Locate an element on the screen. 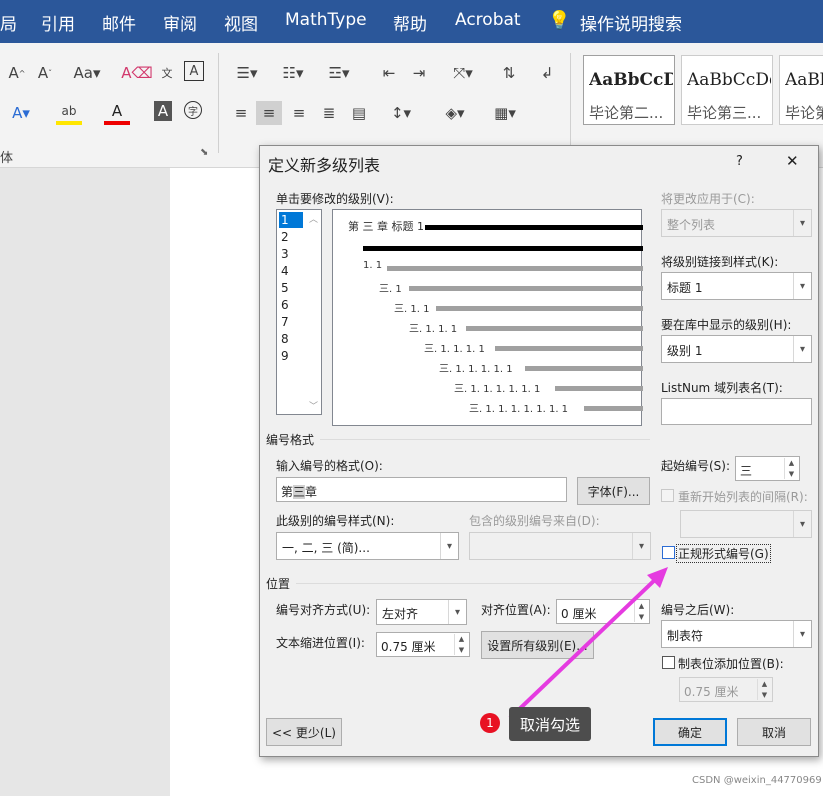 This screenshot has width=823, height=796. tab-help: 帮助 is located at coordinates (410, 22).